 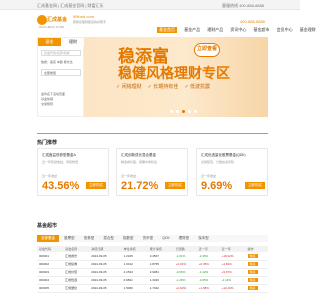 I want to click on fund-code: 000001, so click(x=50, y=256).